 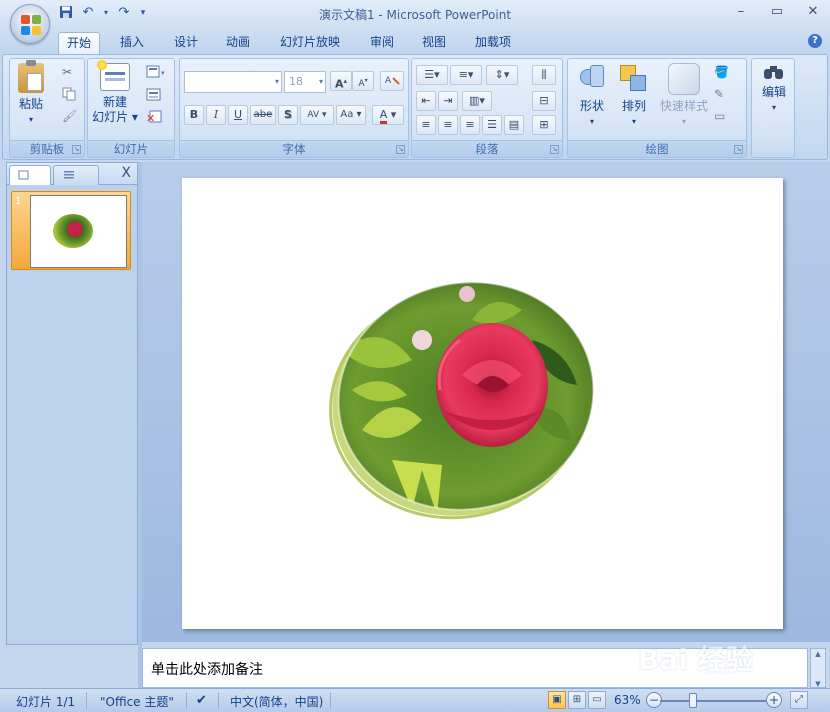 What do you see at coordinates (502, 75) in the screenshot?
I see `line-spacing-icon: ⇕▾` at bounding box center [502, 75].